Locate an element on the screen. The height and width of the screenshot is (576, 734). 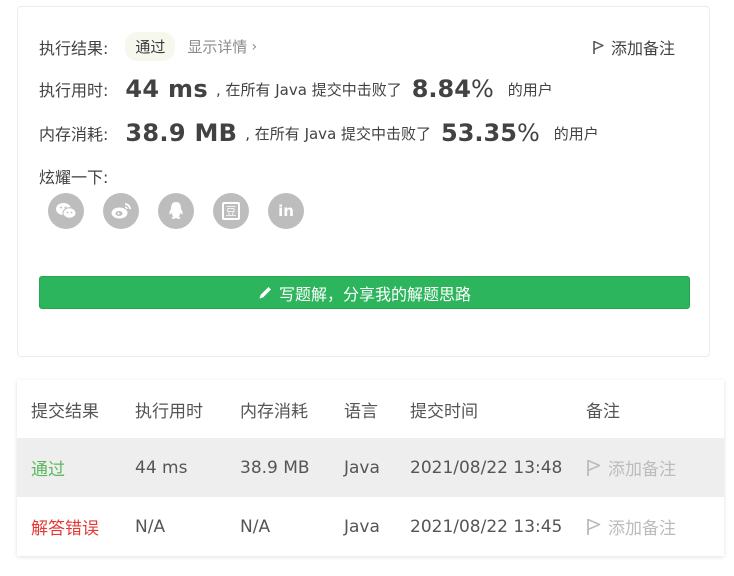
row-runtime: N/A is located at coordinates (150, 526).